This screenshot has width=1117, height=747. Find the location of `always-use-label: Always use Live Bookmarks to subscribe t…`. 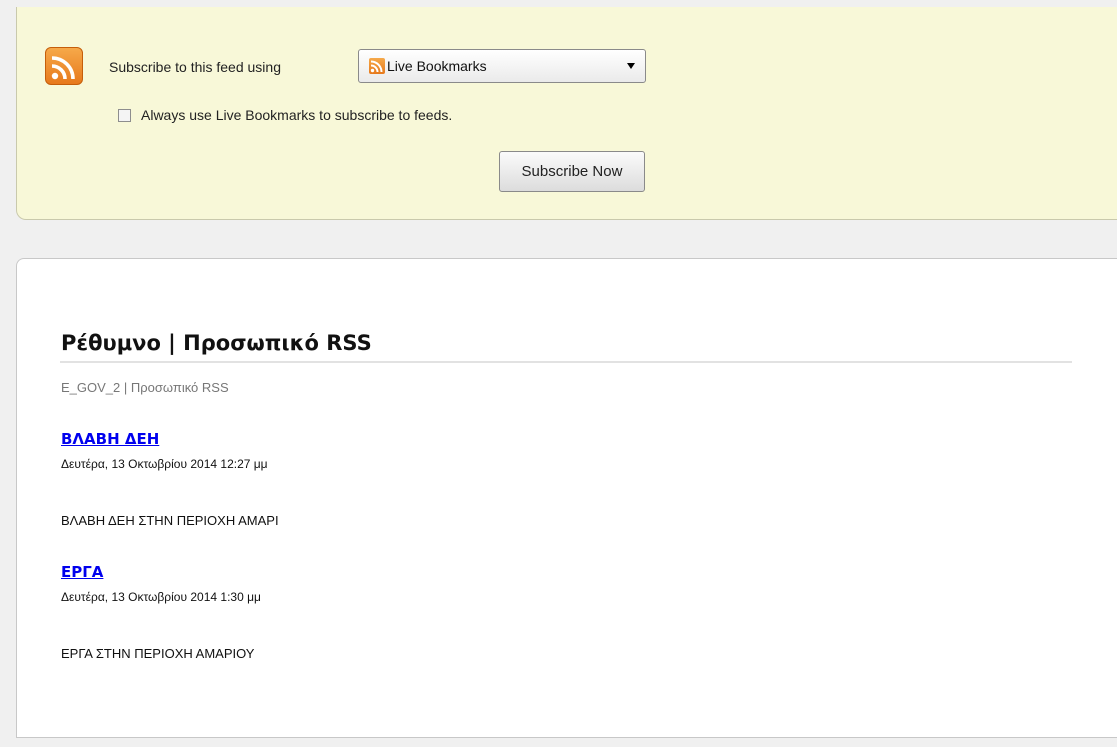

always-use-label: Always use Live Bookmarks to subscribe t… is located at coordinates (296, 115).